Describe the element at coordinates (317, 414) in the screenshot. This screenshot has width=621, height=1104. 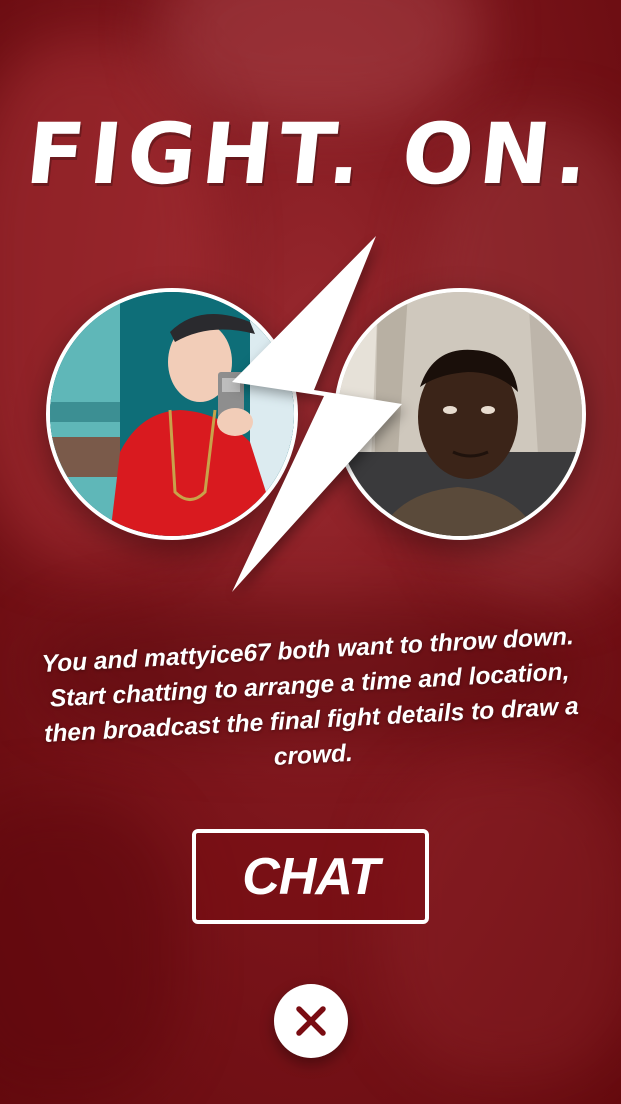
I see `lightning-bolt-icon` at that location.